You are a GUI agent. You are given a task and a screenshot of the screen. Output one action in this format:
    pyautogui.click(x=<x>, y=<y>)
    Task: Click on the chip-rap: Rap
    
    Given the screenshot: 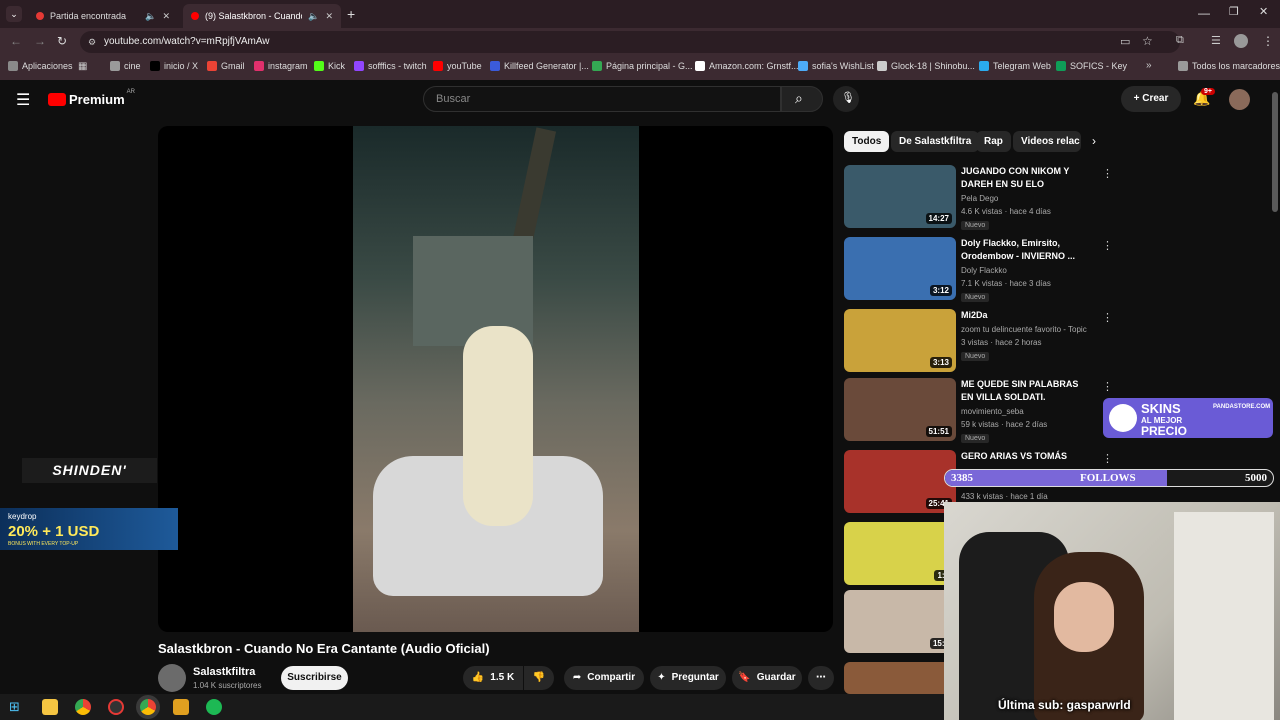 What is the action you would take?
    pyautogui.click(x=993, y=141)
    